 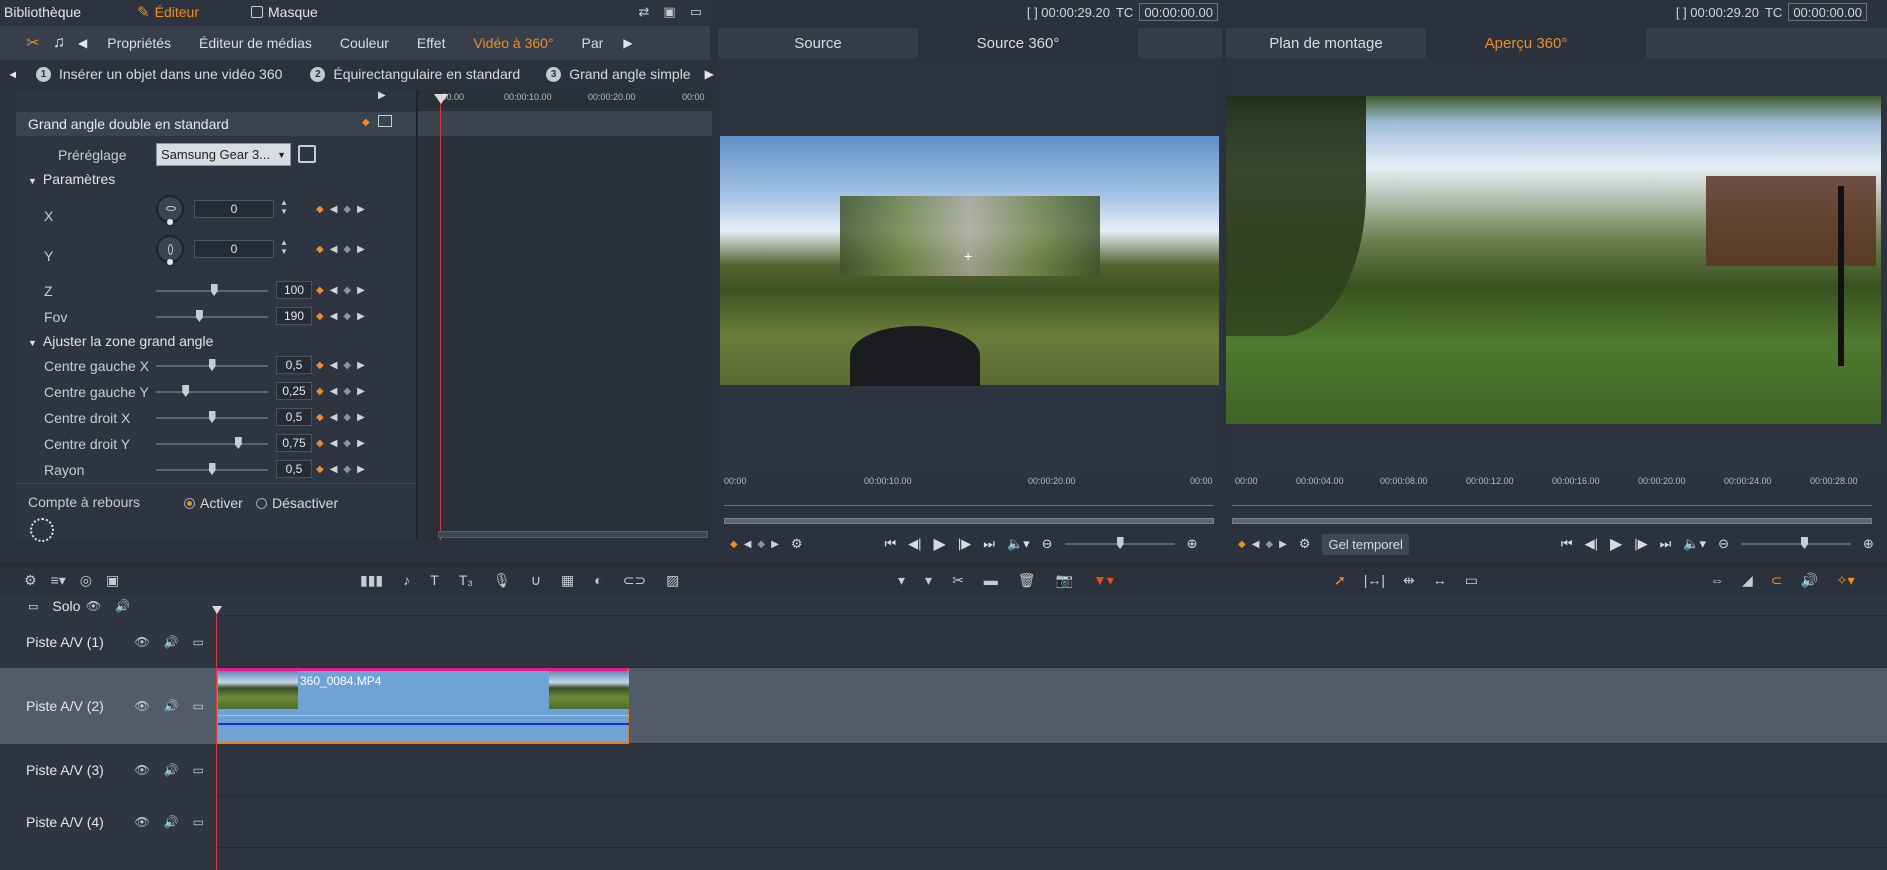 What do you see at coordinates (212, 317) in the screenshot?
I see `fov-slider` at bounding box center [212, 317].